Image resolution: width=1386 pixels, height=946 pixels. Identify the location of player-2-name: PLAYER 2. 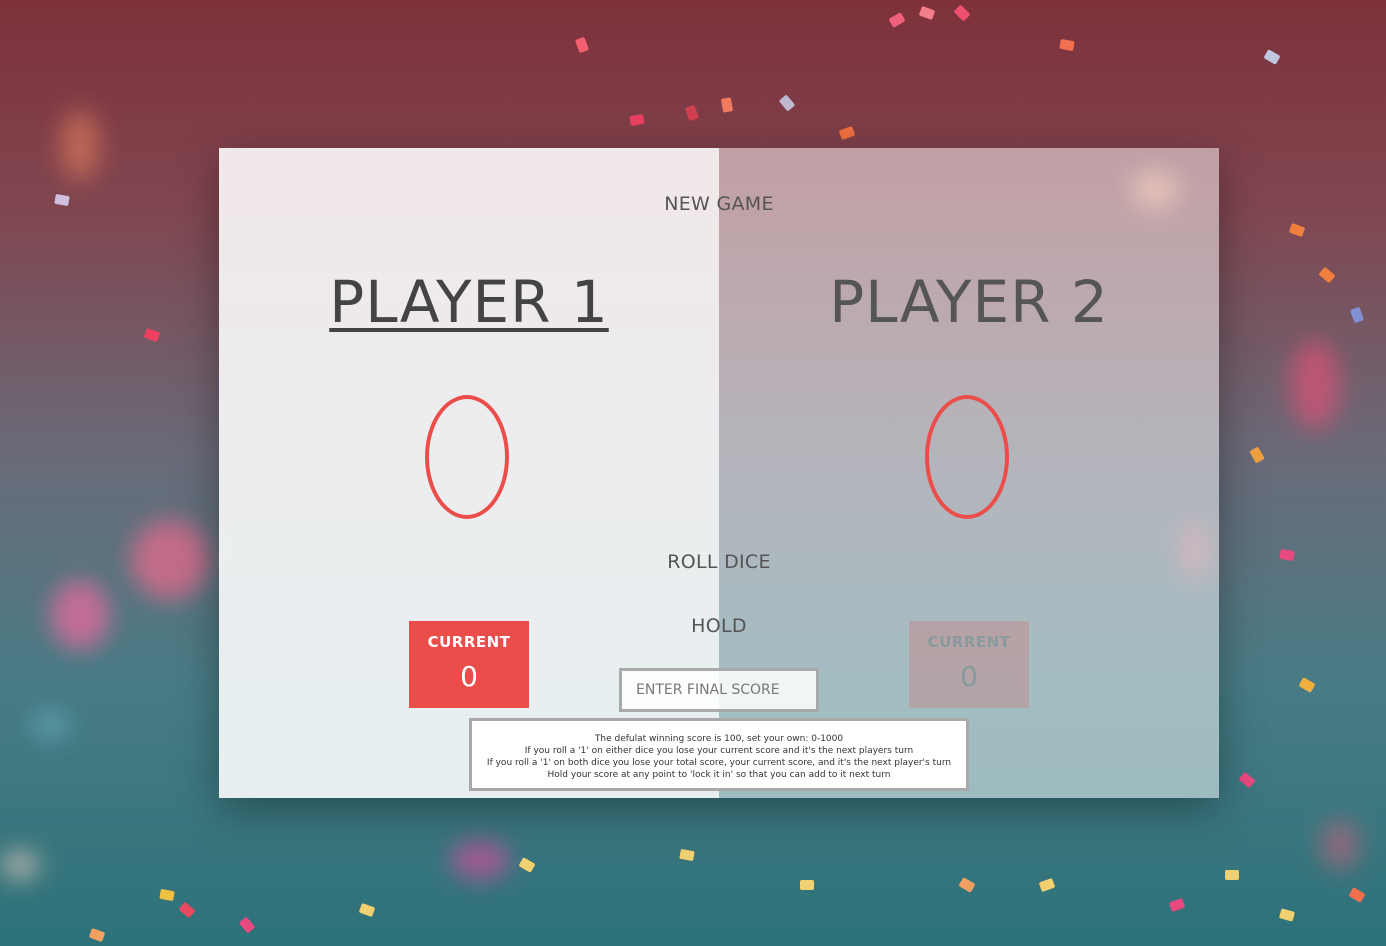
(969, 302).